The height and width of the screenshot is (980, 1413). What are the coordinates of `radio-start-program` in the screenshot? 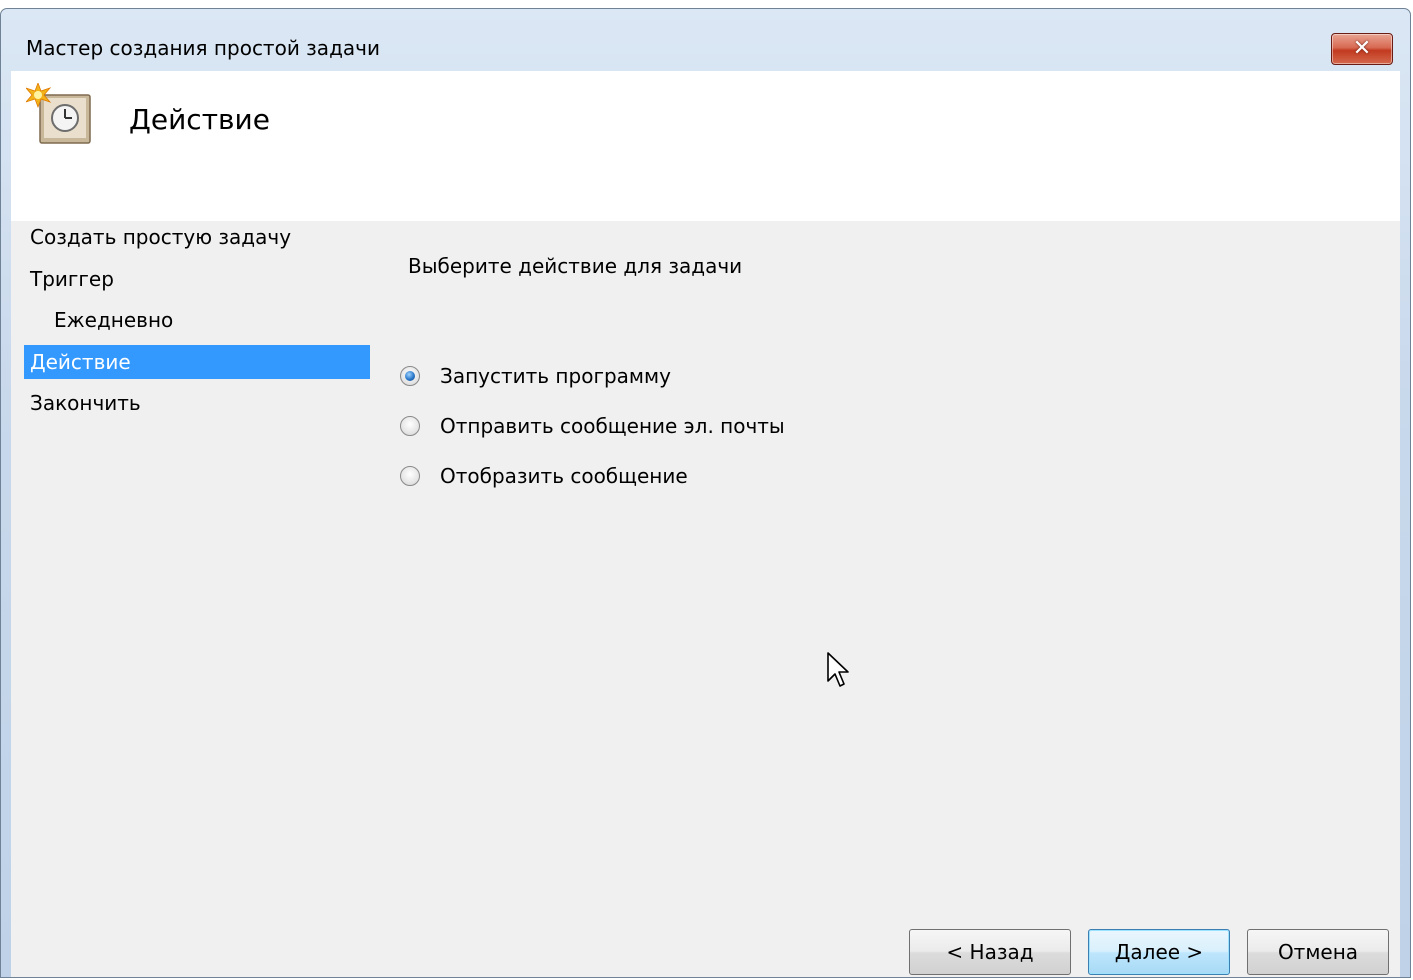 It's located at (410, 376).